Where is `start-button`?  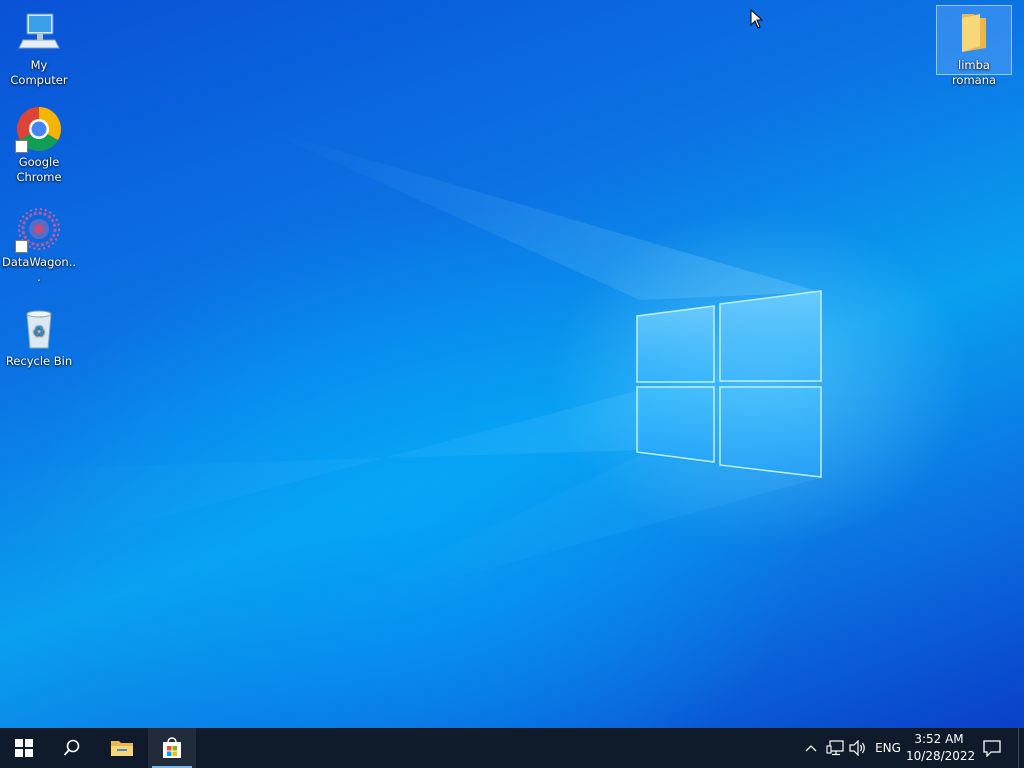 start-button is located at coordinates (24, 748).